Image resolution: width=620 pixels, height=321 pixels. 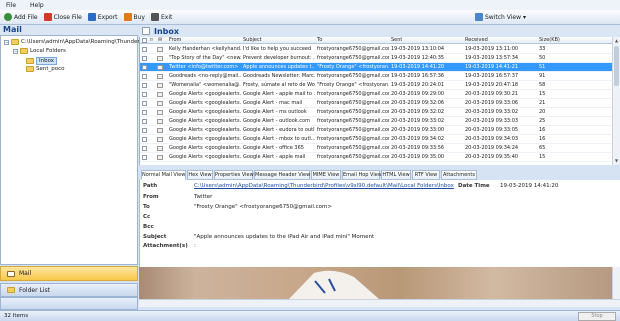 What do you see at coordinates (11, 5) in the screenshot?
I see `menu-file: File` at bounding box center [11, 5].